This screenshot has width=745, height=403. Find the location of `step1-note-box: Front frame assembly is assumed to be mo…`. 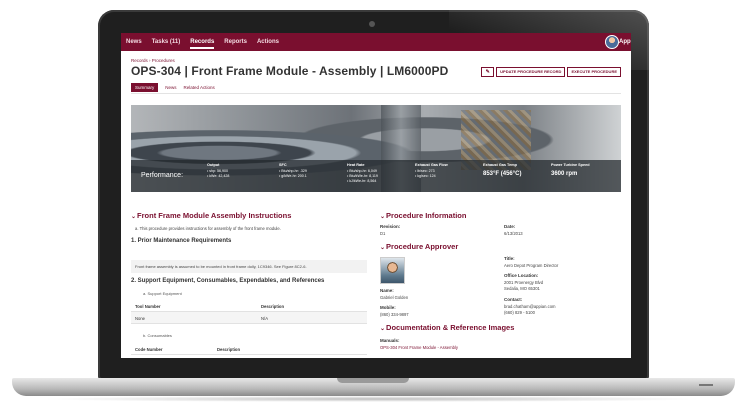

step1-note-box: Front frame assembly is assumed to be mo… is located at coordinates (249, 266).